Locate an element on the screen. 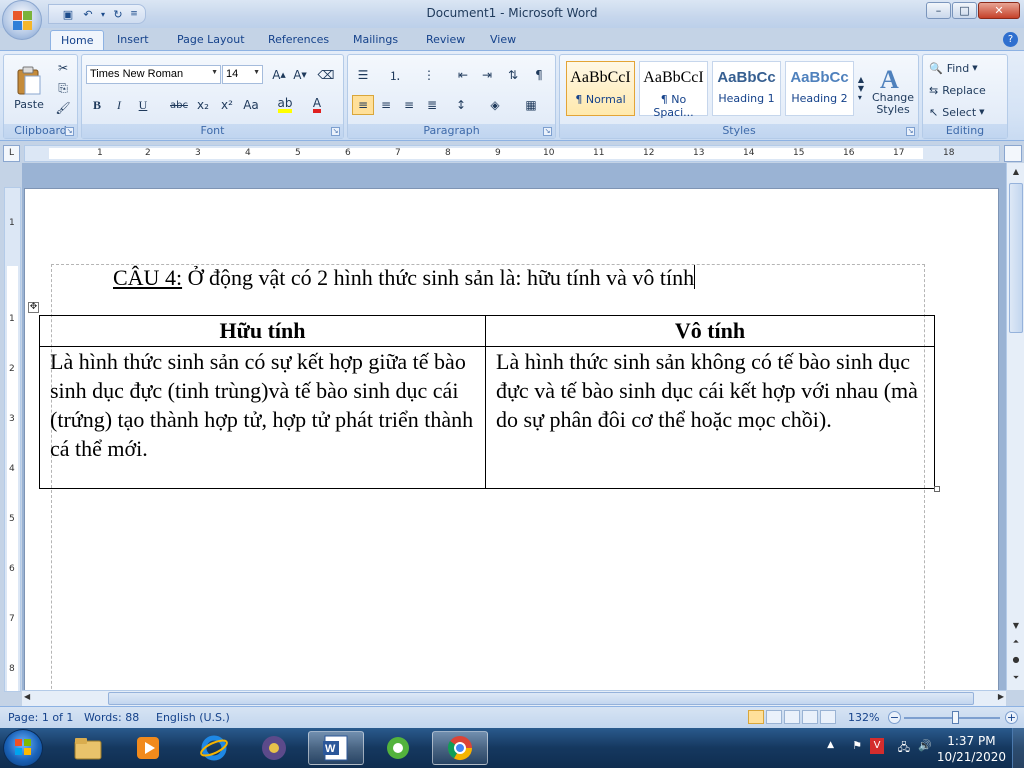 This screenshot has width=1024, height=768. header-asexual: Vô tính is located at coordinates (710, 331).